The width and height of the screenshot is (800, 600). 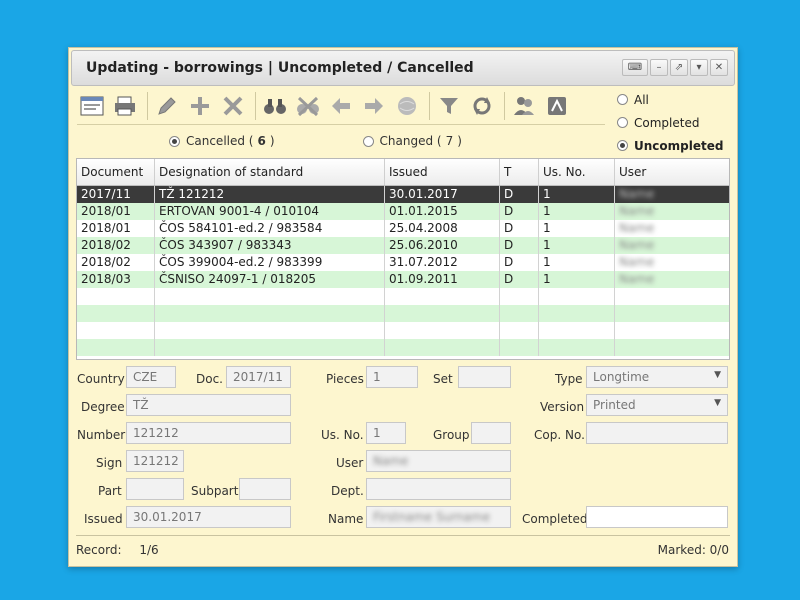 I want to click on issued-field: 30.01.2017, so click(x=208, y=517).